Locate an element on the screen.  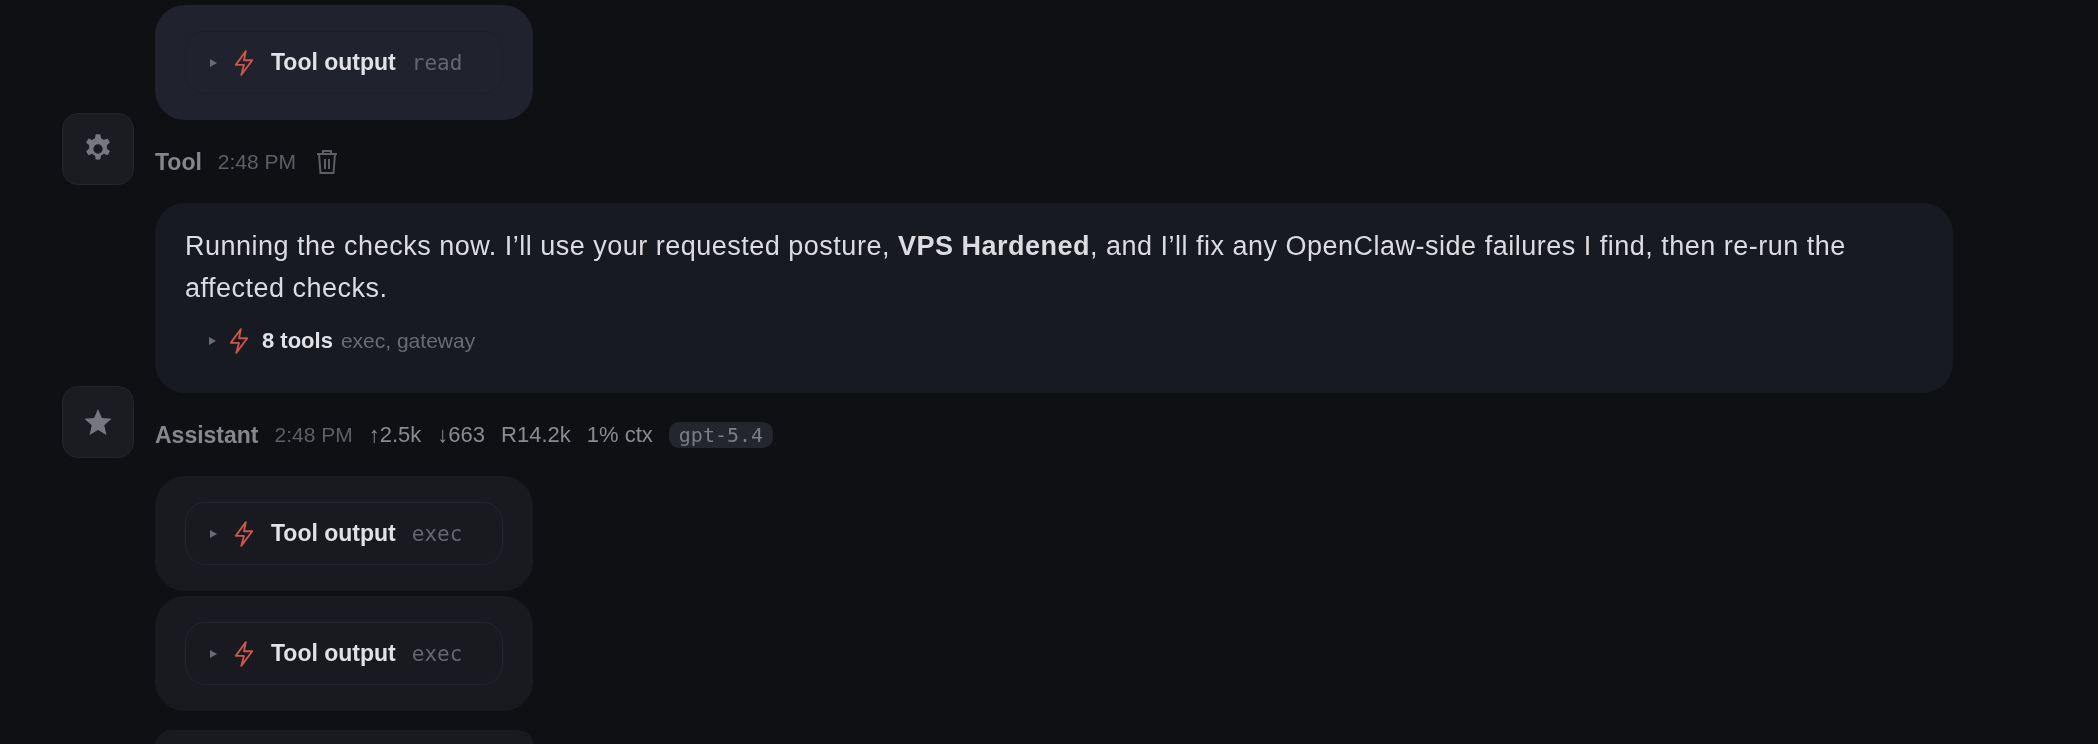
model-tag: gpt-5.4 is located at coordinates (721, 435).